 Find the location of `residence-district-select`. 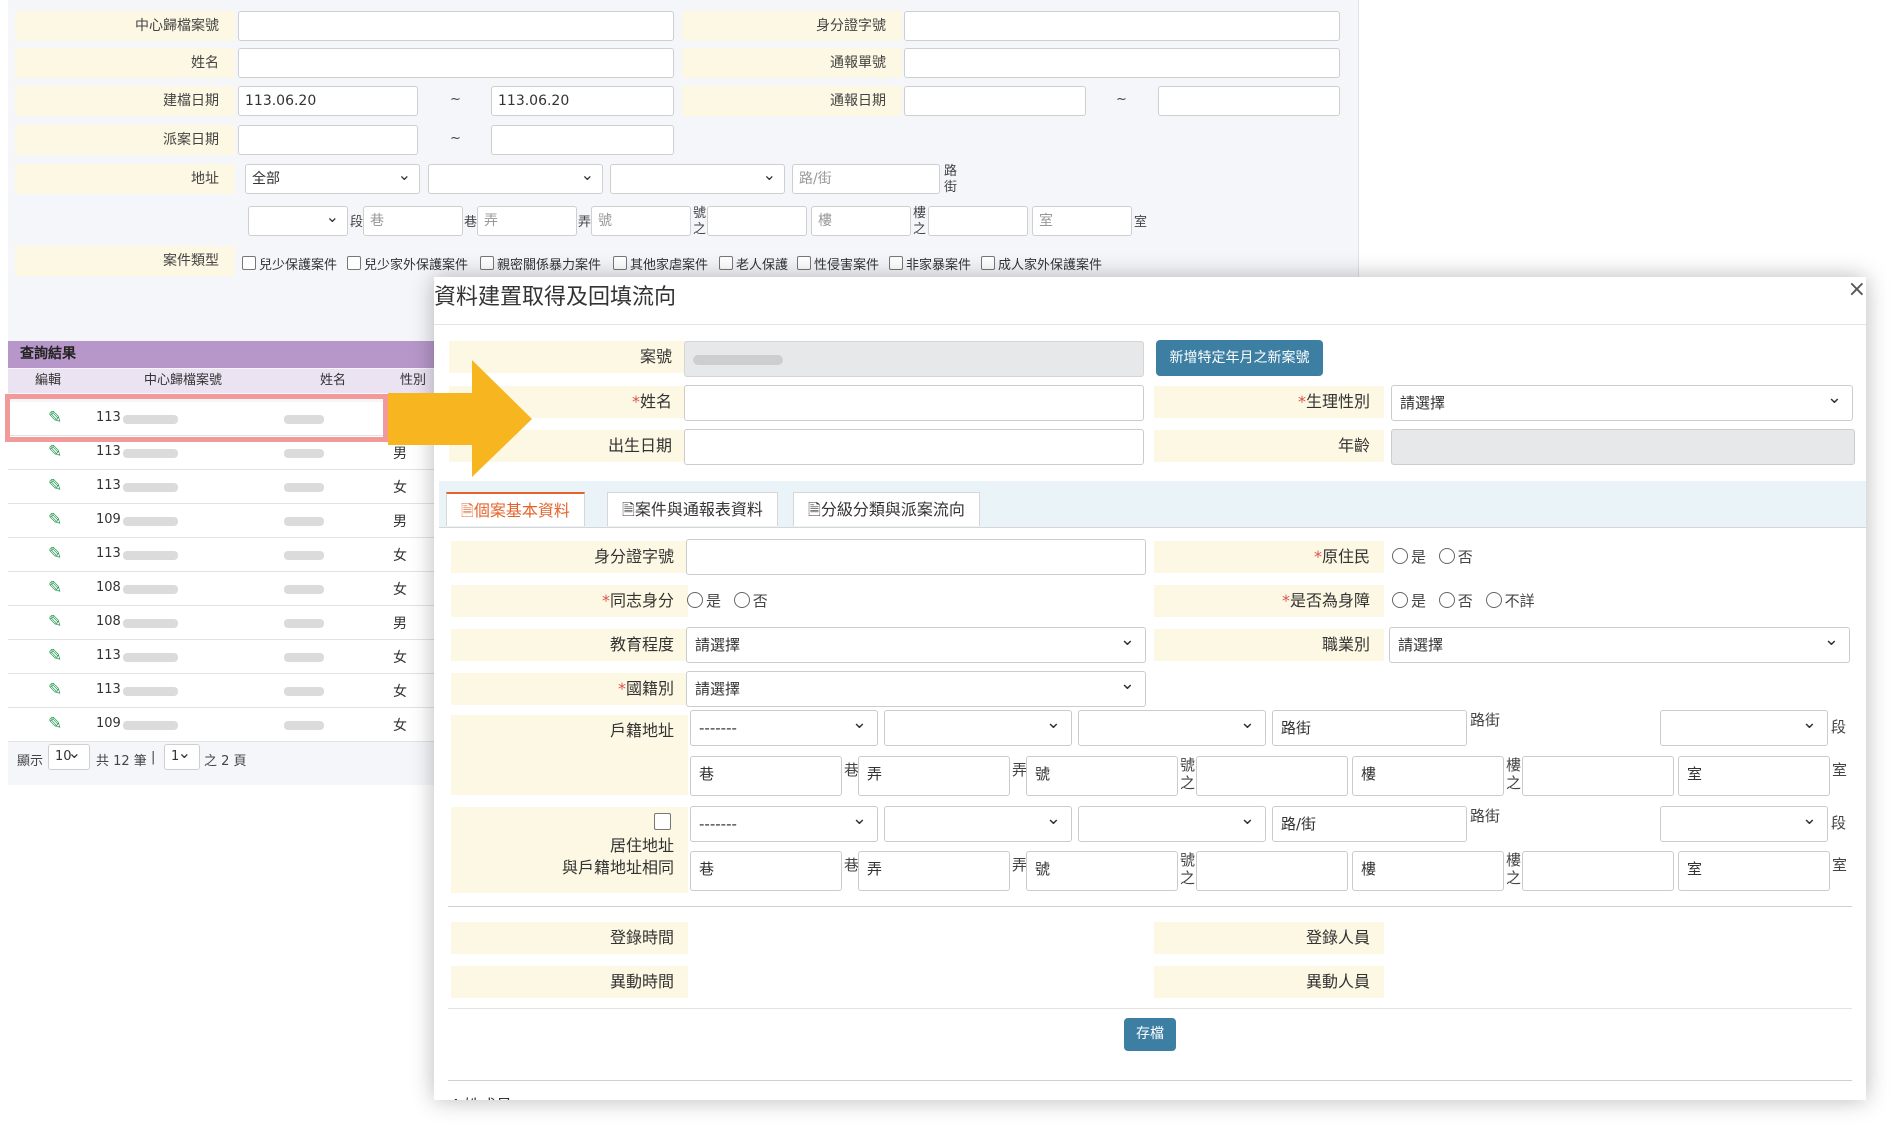

residence-district-select is located at coordinates (978, 822).